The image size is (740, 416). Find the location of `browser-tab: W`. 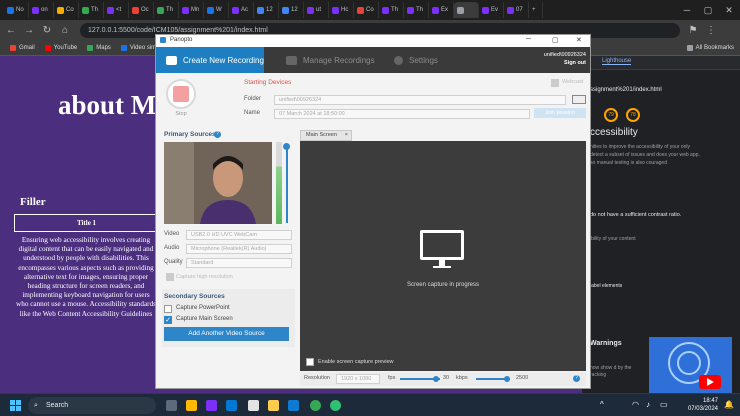

browser-tab: W is located at coordinates (216, 10).